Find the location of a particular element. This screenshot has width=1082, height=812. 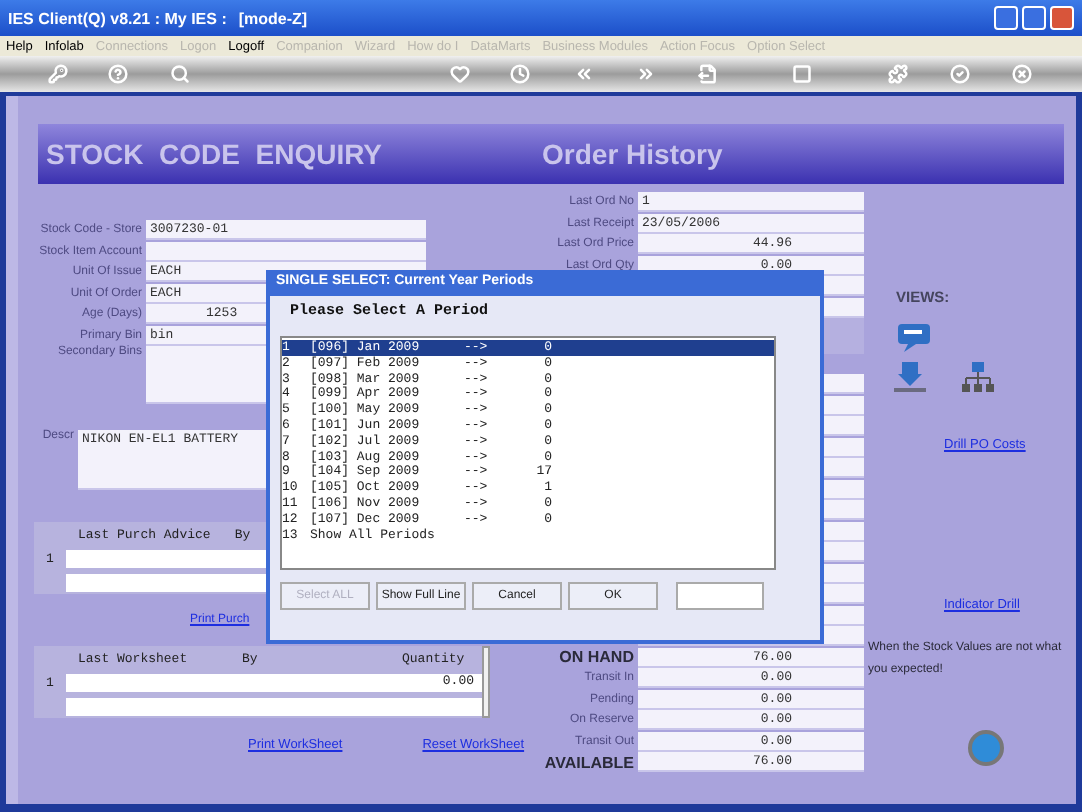

field-label: AVAILABLE is located at coordinates (589, 762).